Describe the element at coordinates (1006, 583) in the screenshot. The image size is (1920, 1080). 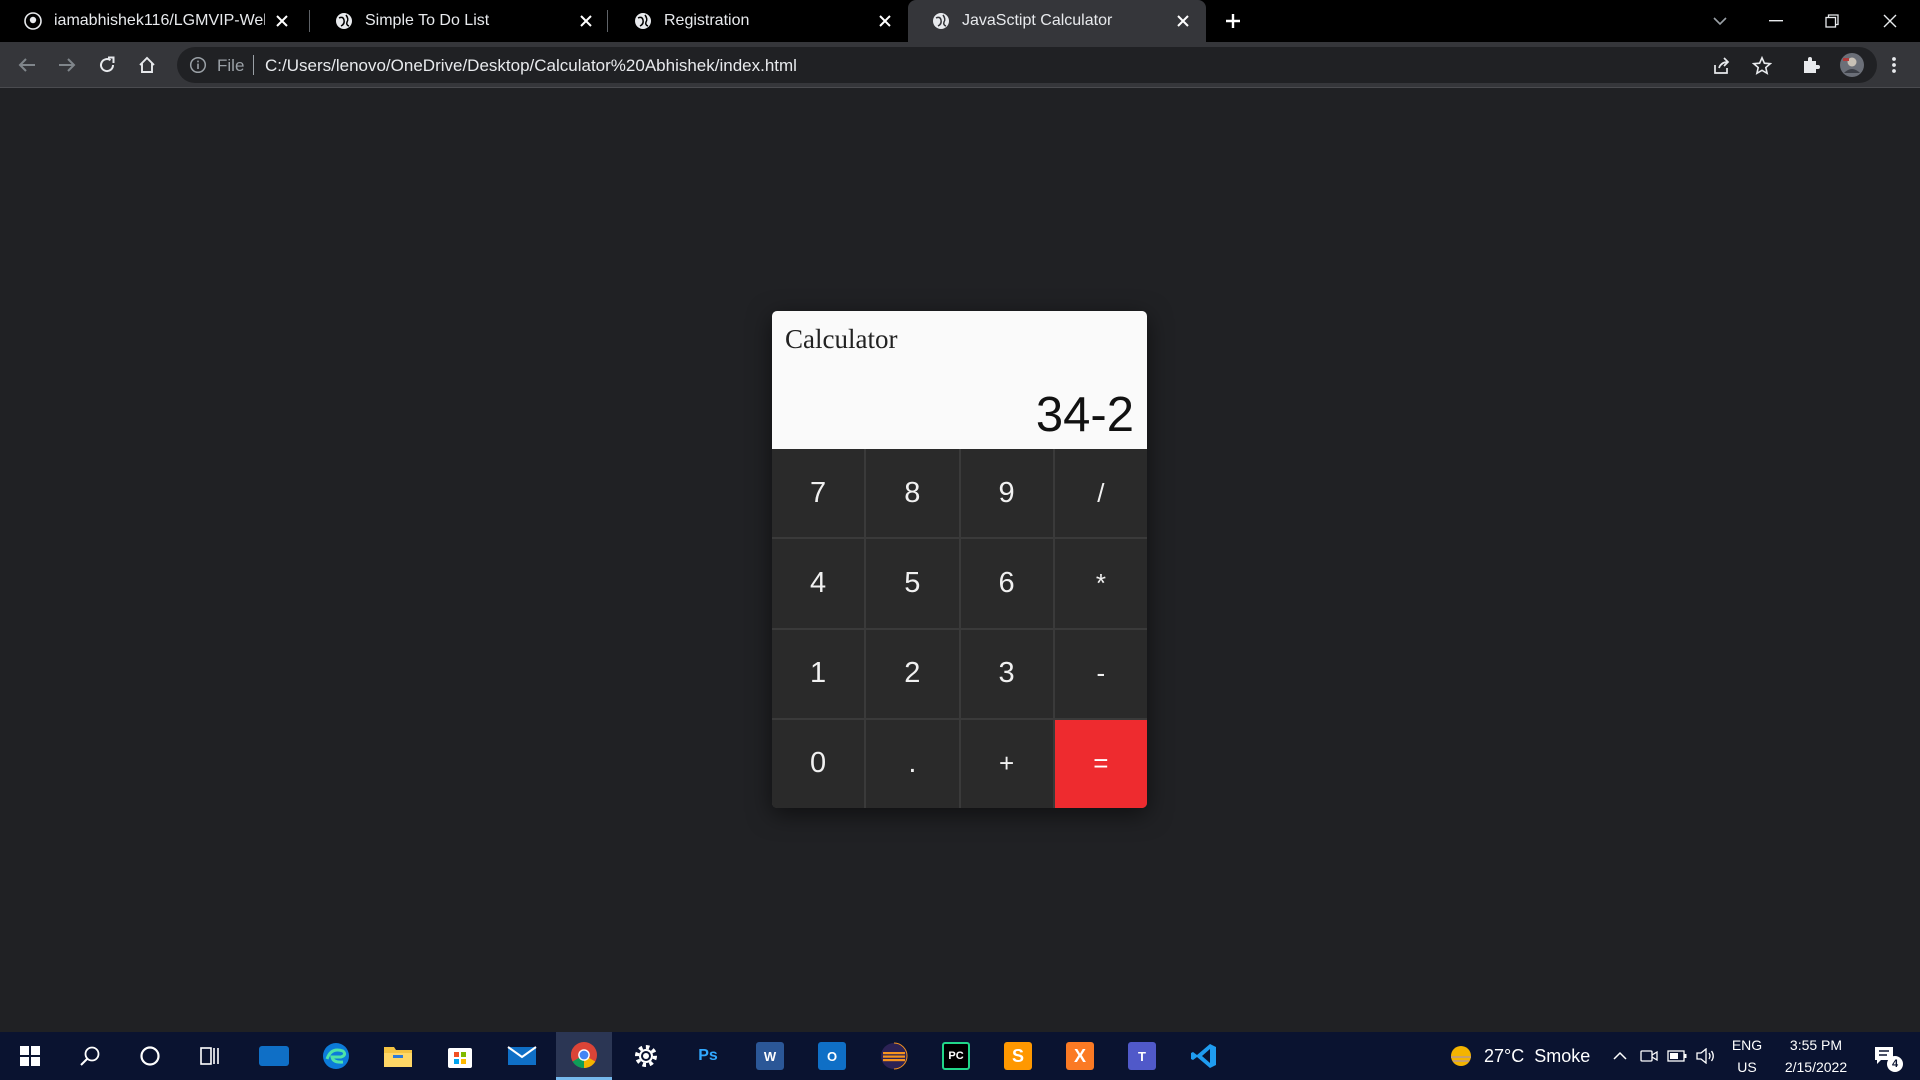
I see `key-6: 6` at that location.